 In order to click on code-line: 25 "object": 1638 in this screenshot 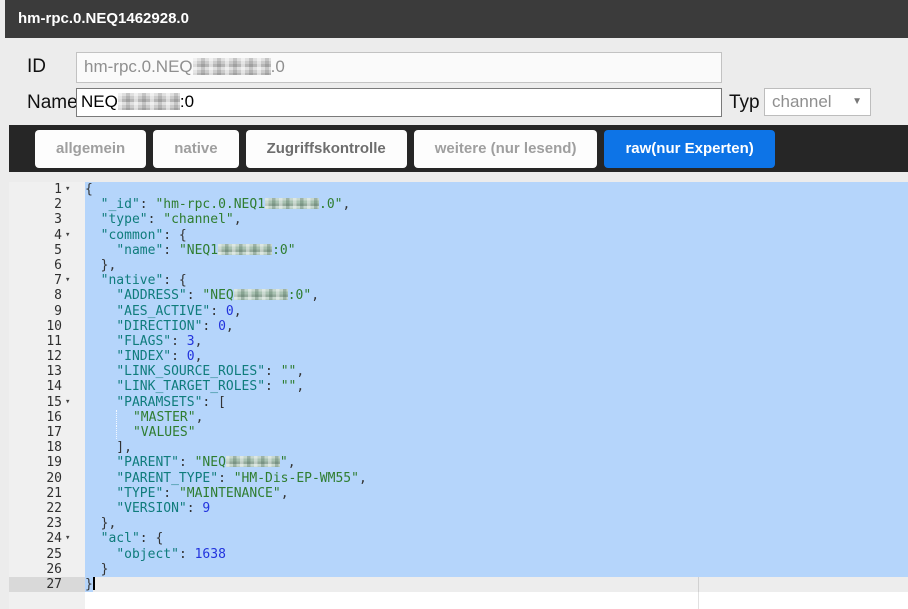, I will do `click(458, 554)`.